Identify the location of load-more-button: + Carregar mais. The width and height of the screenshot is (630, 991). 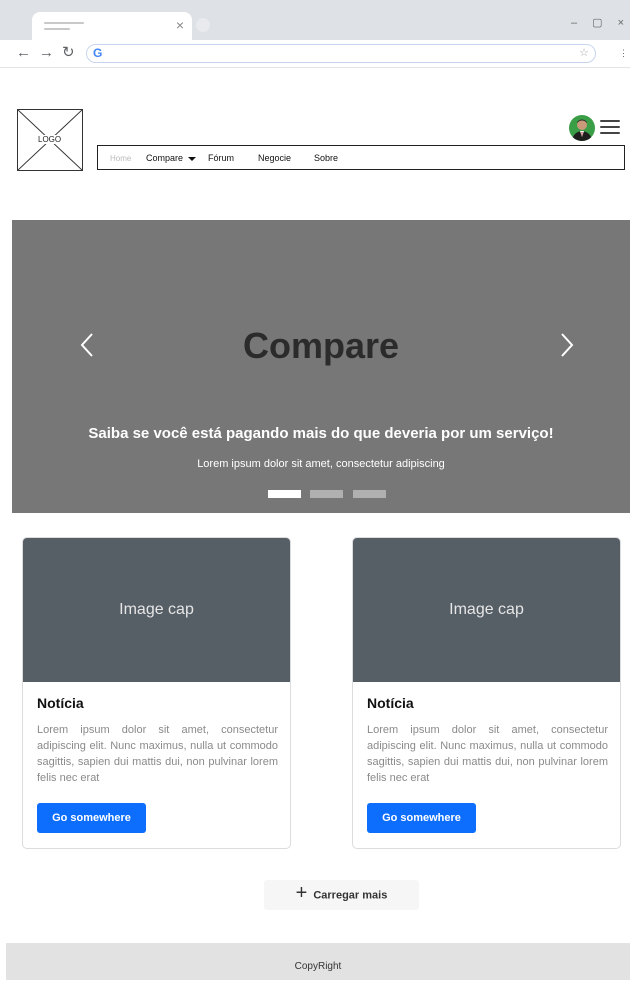
(341, 895).